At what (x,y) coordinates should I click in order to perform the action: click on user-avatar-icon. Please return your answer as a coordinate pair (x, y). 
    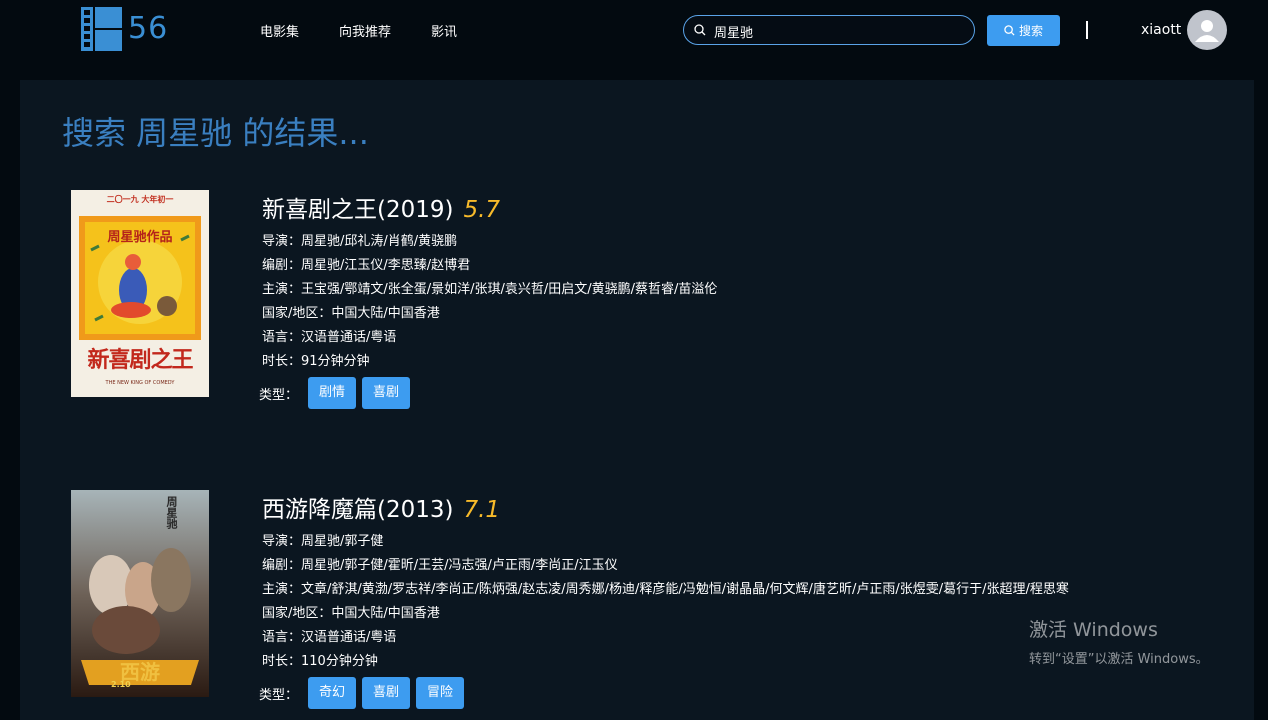
    Looking at the image, I should click on (1207, 31).